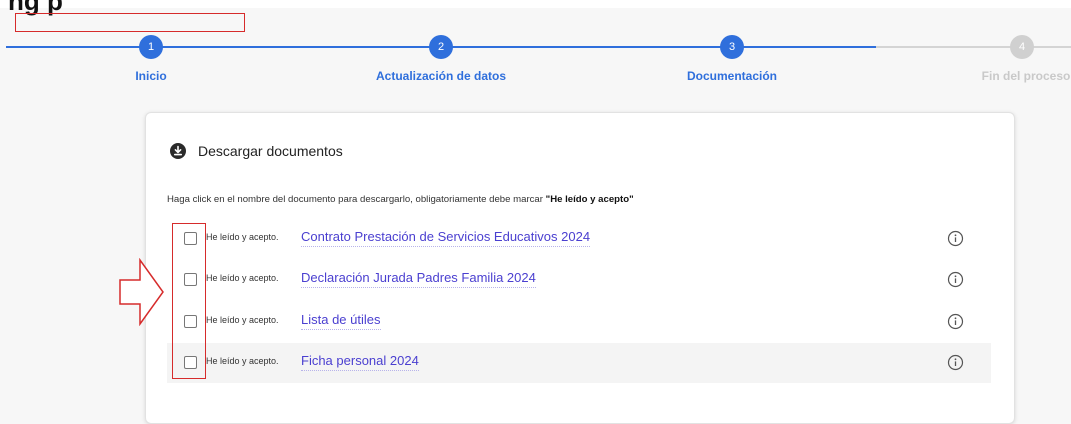 This screenshot has height=424, width=1071. What do you see at coordinates (141, 292) in the screenshot?
I see `pointer-arrow-icon` at bounding box center [141, 292].